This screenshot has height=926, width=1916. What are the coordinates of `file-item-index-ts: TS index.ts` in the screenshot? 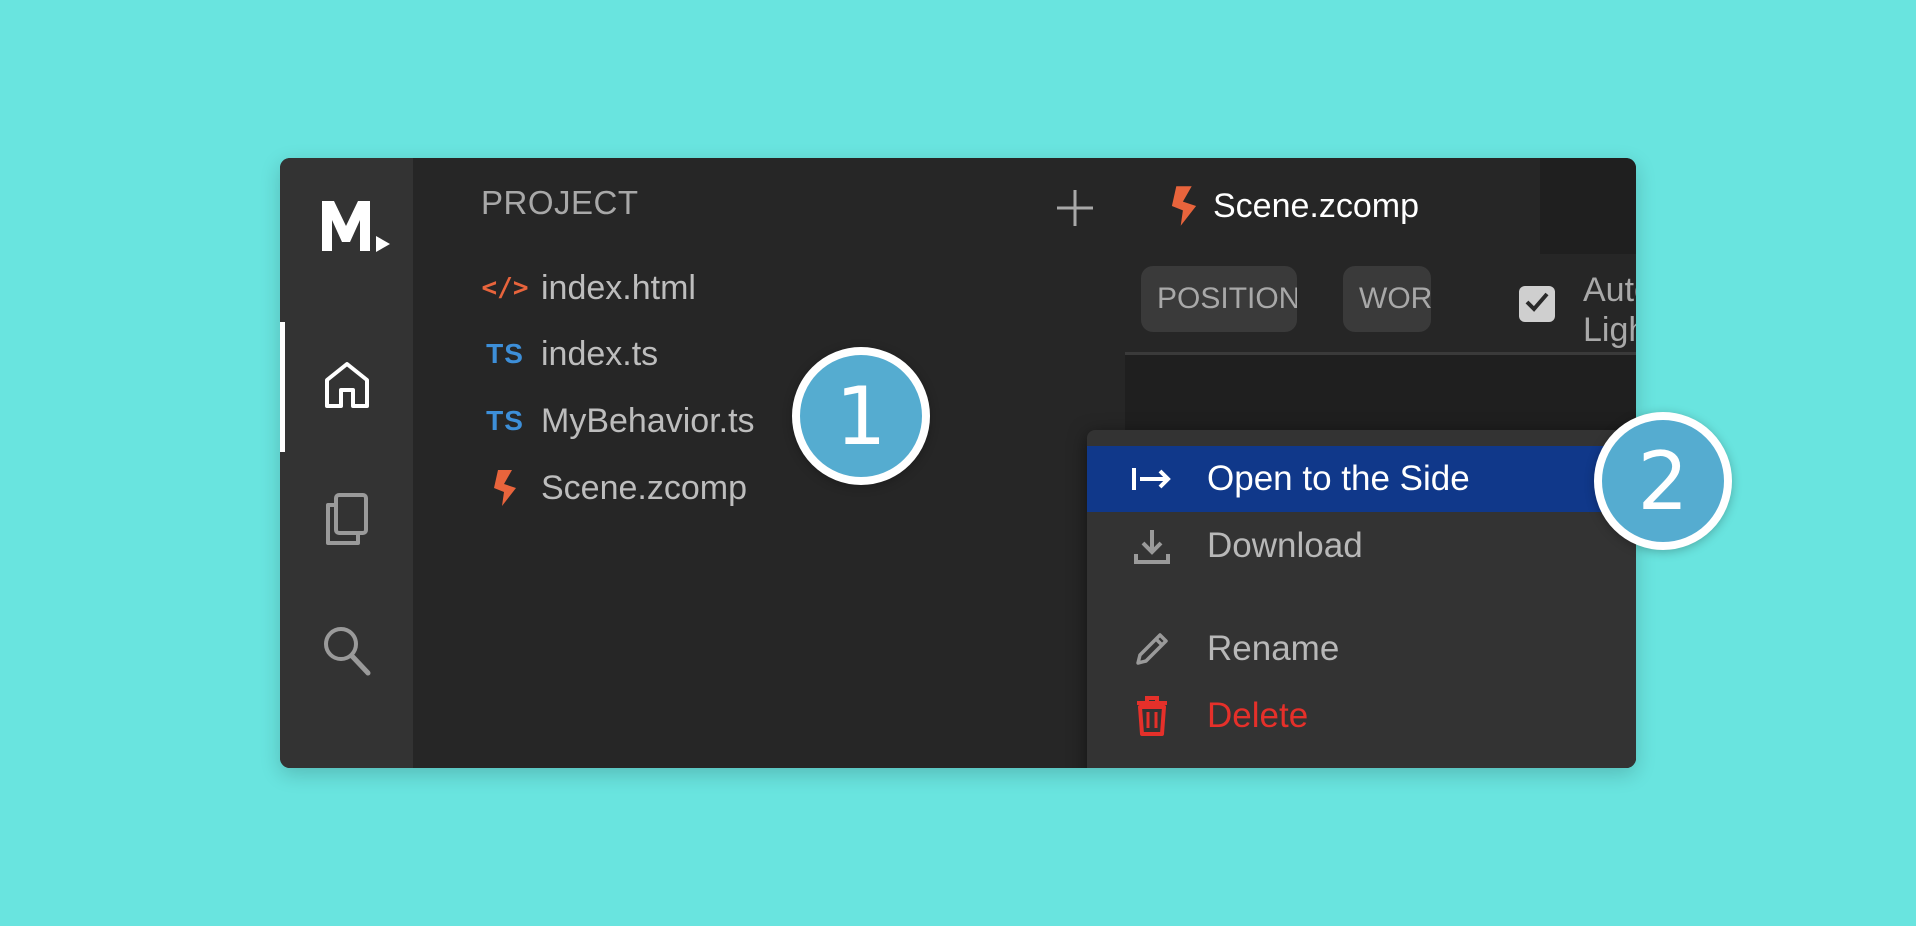 It's located at (570, 354).